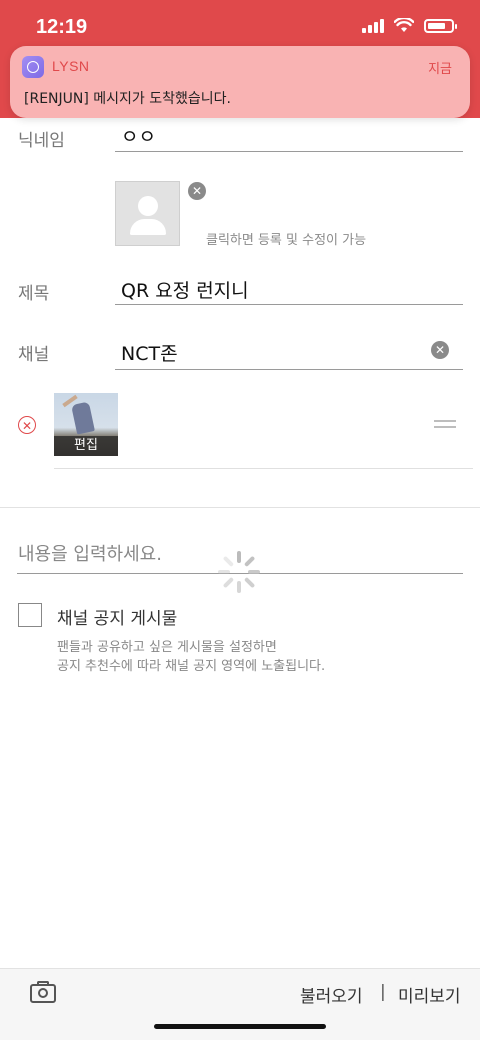 This screenshot has width=480, height=1040. What do you see at coordinates (239, 572) in the screenshot?
I see `loading-spinner-icon` at bounding box center [239, 572].